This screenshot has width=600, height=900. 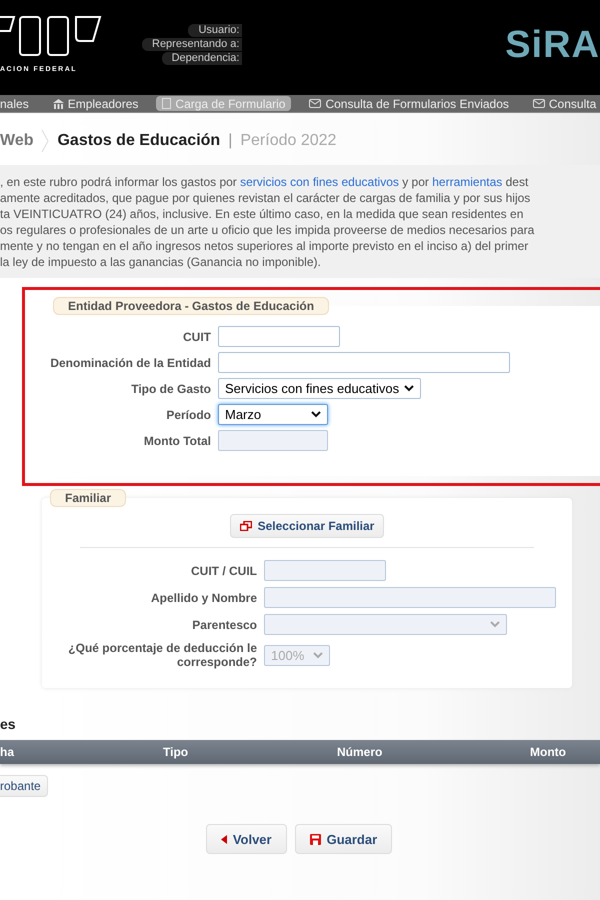 I want to click on field-label: Tipo de Gasto, so click(x=170, y=389).